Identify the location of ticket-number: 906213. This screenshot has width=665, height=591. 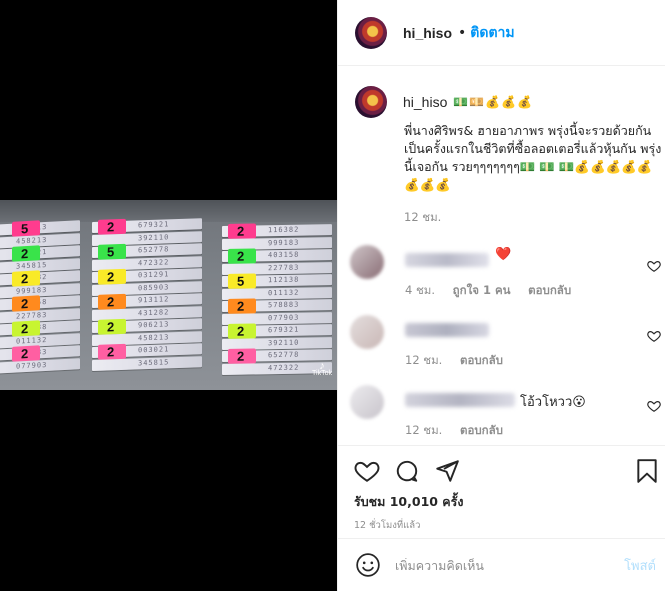
(154, 325).